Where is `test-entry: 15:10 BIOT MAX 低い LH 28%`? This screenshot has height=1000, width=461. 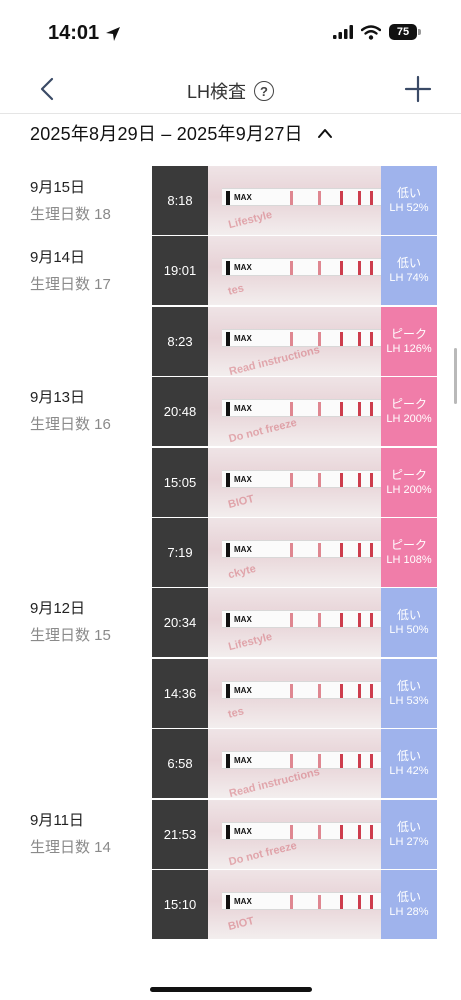 test-entry: 15:10 BIOT MAX 低い LH 28% is located at coordinates (294, 904).